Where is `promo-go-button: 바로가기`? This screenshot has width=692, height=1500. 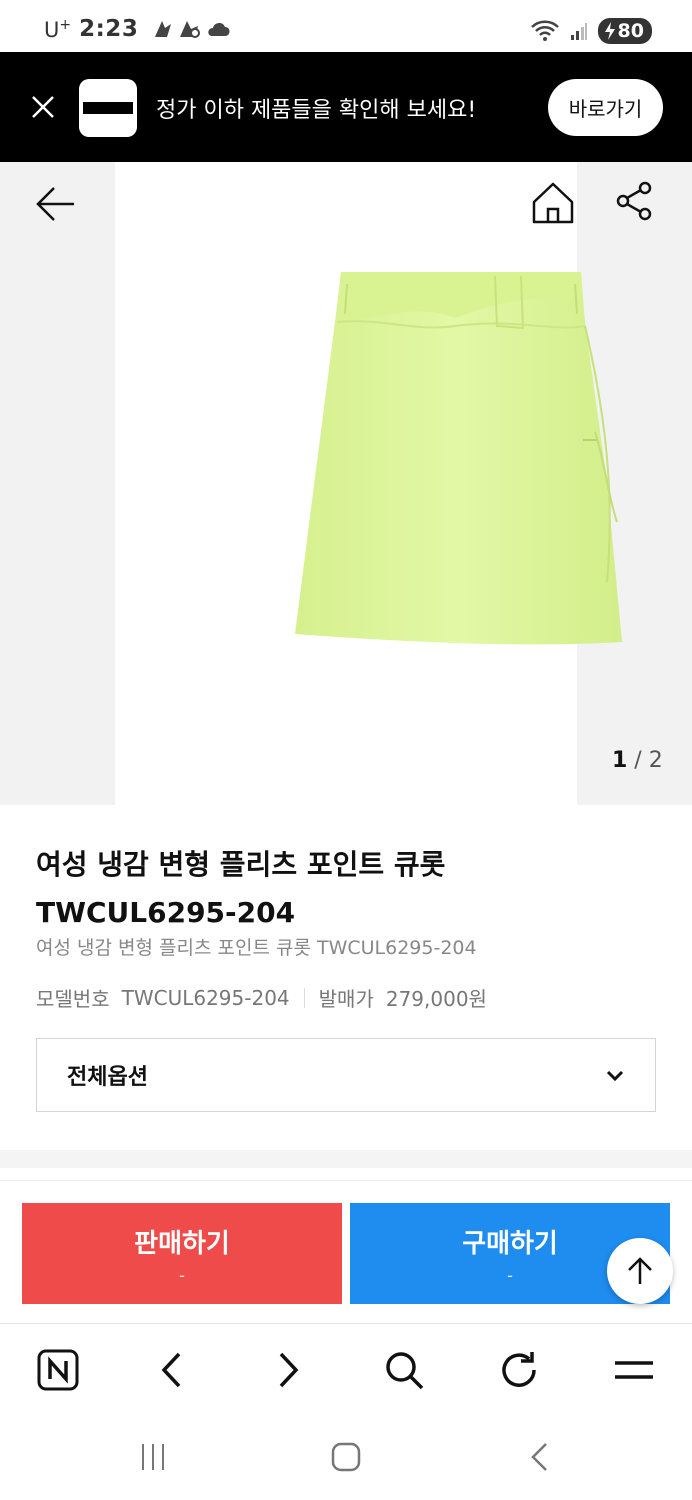 promo-go-button: 바로가기 is located at coordinates (605, 107).